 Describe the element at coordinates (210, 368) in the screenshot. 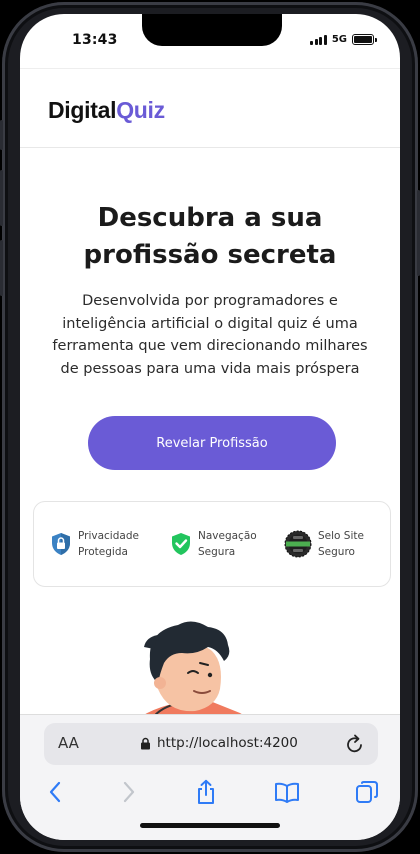

I see `hero-desc-line4: de pessoas para uma vida mais próspera` at that location.